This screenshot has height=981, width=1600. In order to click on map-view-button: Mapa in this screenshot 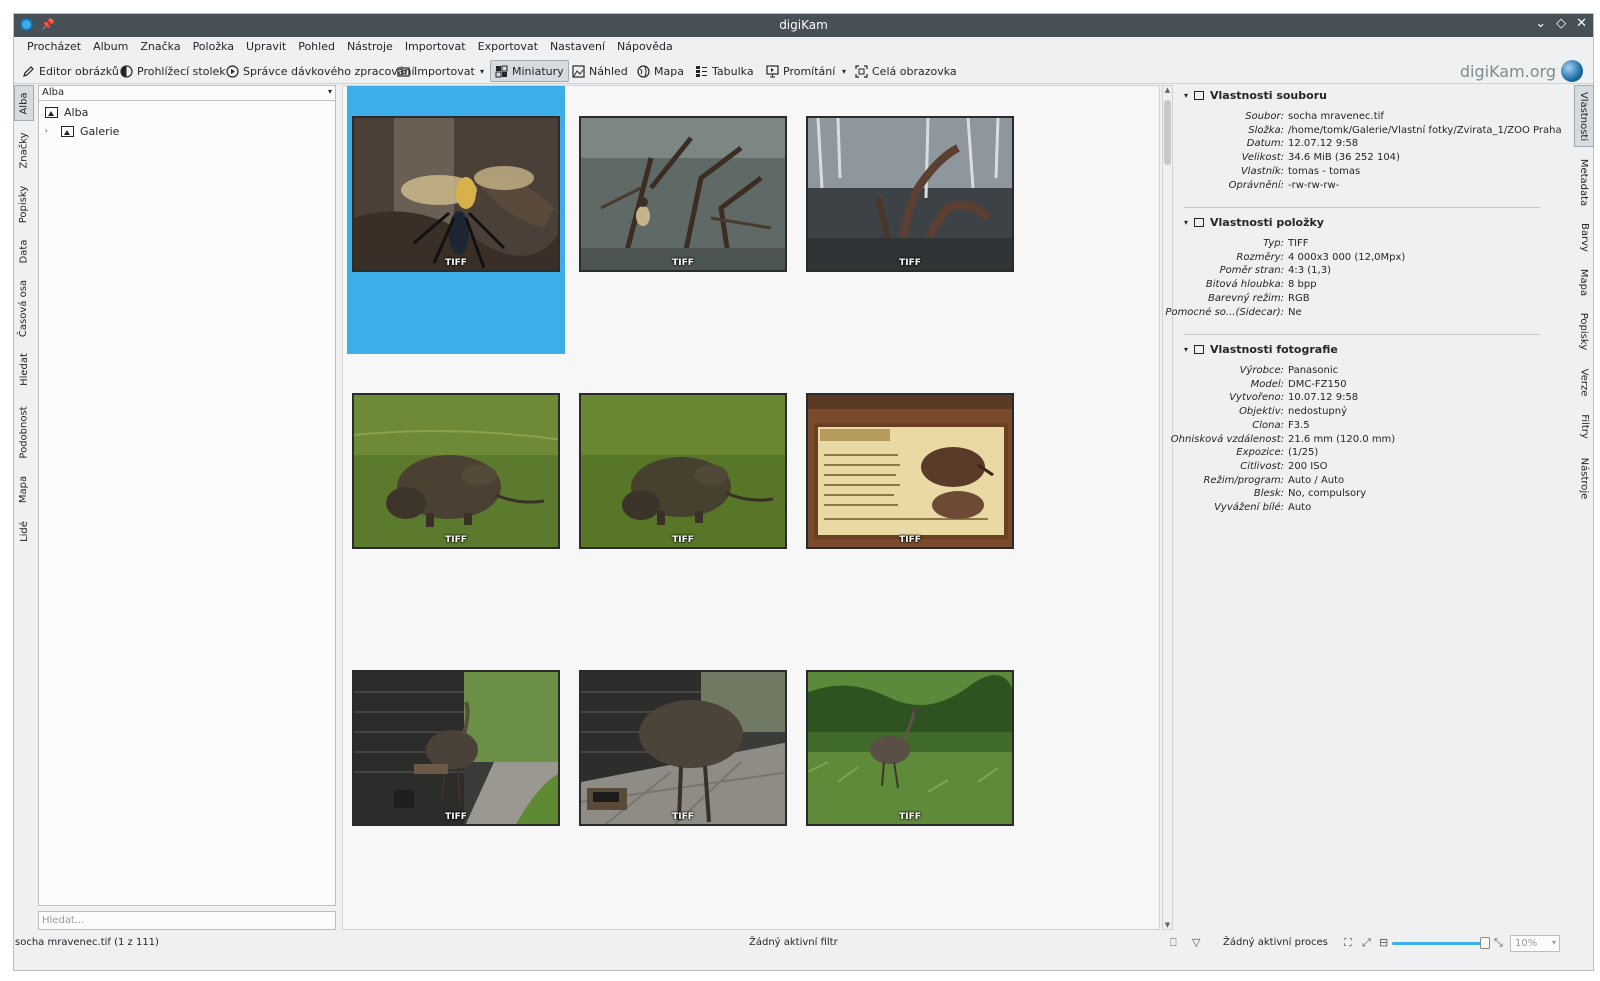, I will do `click(660, 71)`.